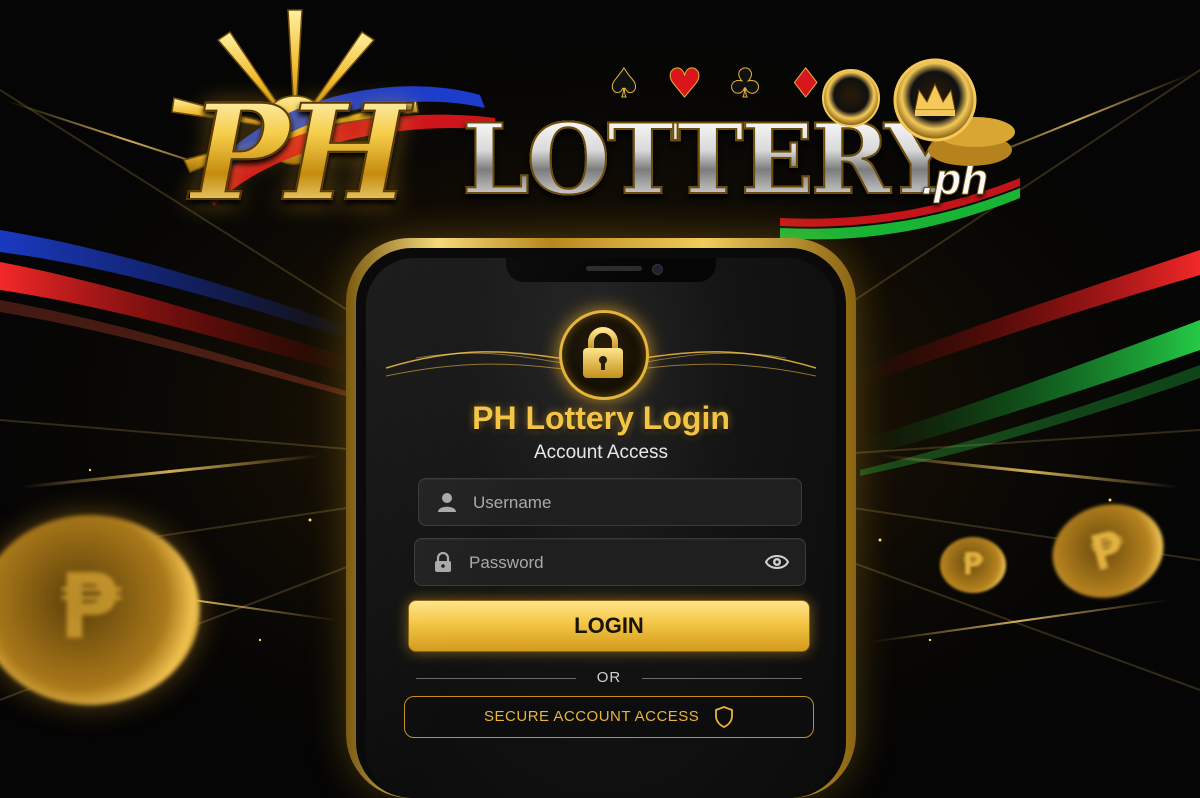 This screenshot has height=798, width=1200. I want to click on password-field, so click(610, 562).